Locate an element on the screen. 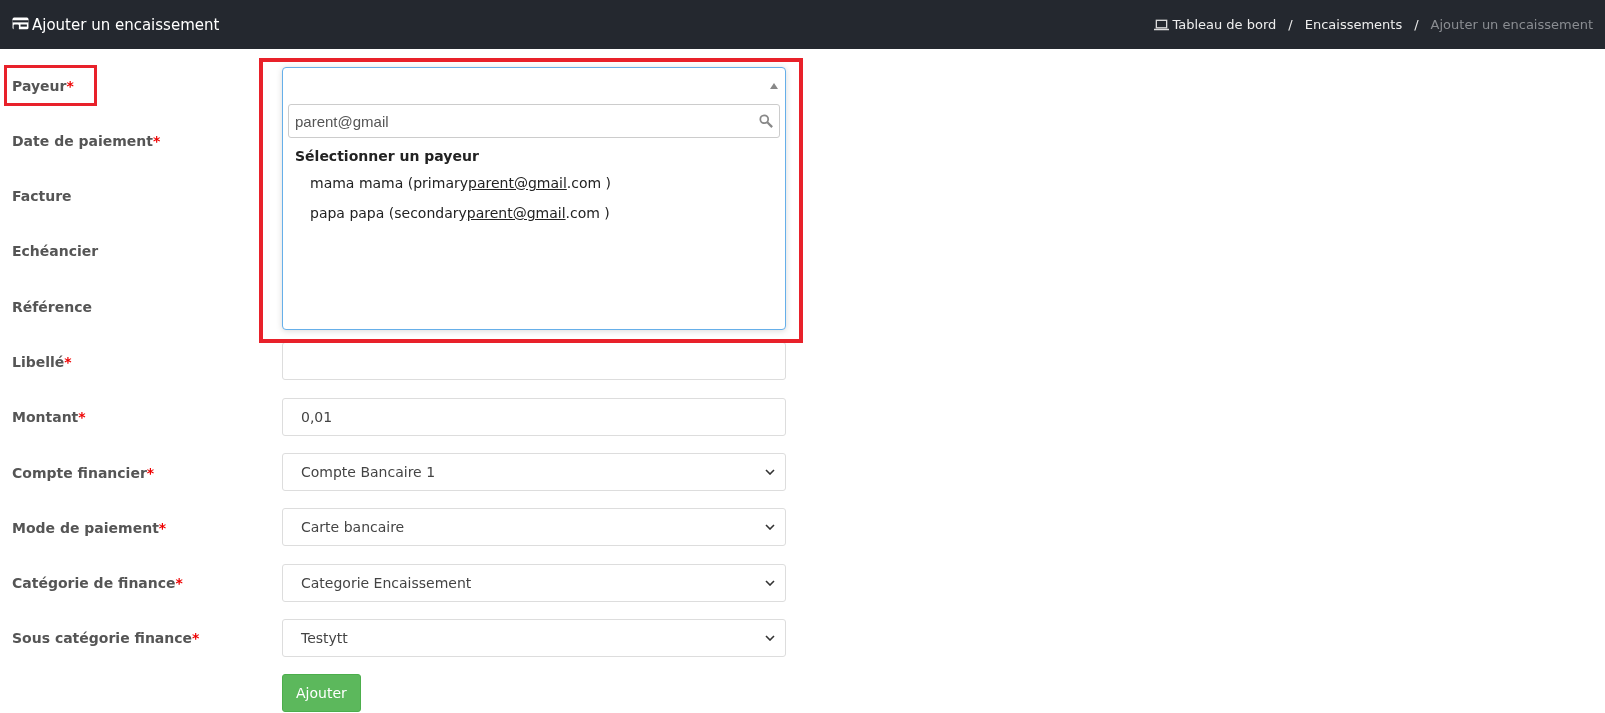 This screenshot has width=1605, height=713. option-group-label: Sélectionner un payeur is located at coordinates (387, 156).